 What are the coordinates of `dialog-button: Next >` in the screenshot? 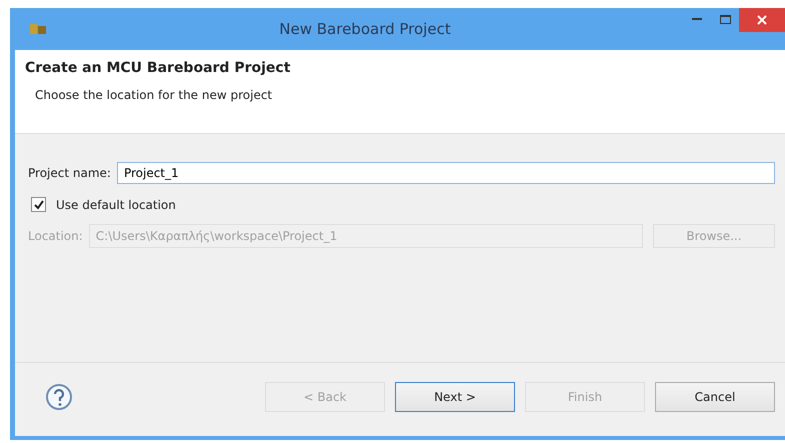 It's located at (455, 397).